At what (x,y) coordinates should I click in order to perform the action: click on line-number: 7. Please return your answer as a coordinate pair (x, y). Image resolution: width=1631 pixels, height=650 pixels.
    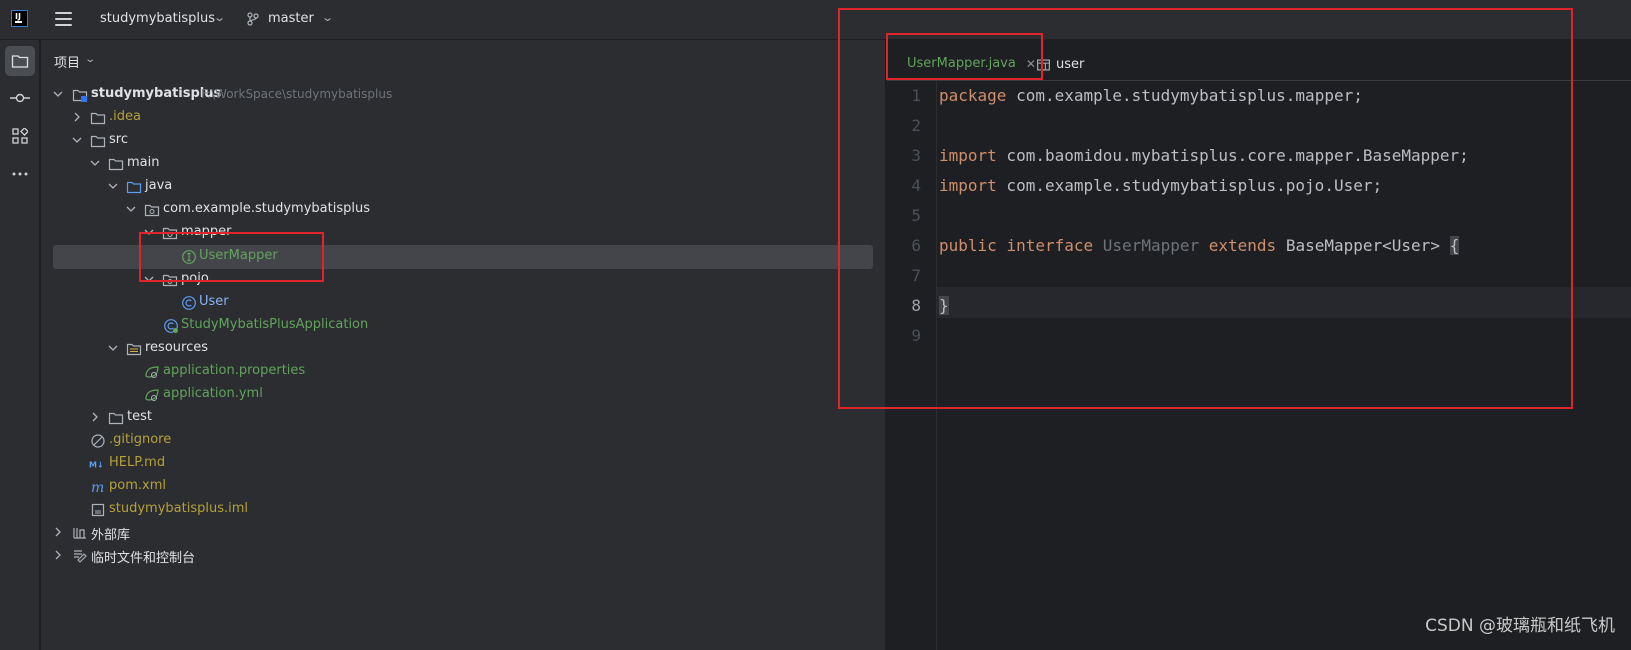
    Looking at the image, I should click on (916, 275).